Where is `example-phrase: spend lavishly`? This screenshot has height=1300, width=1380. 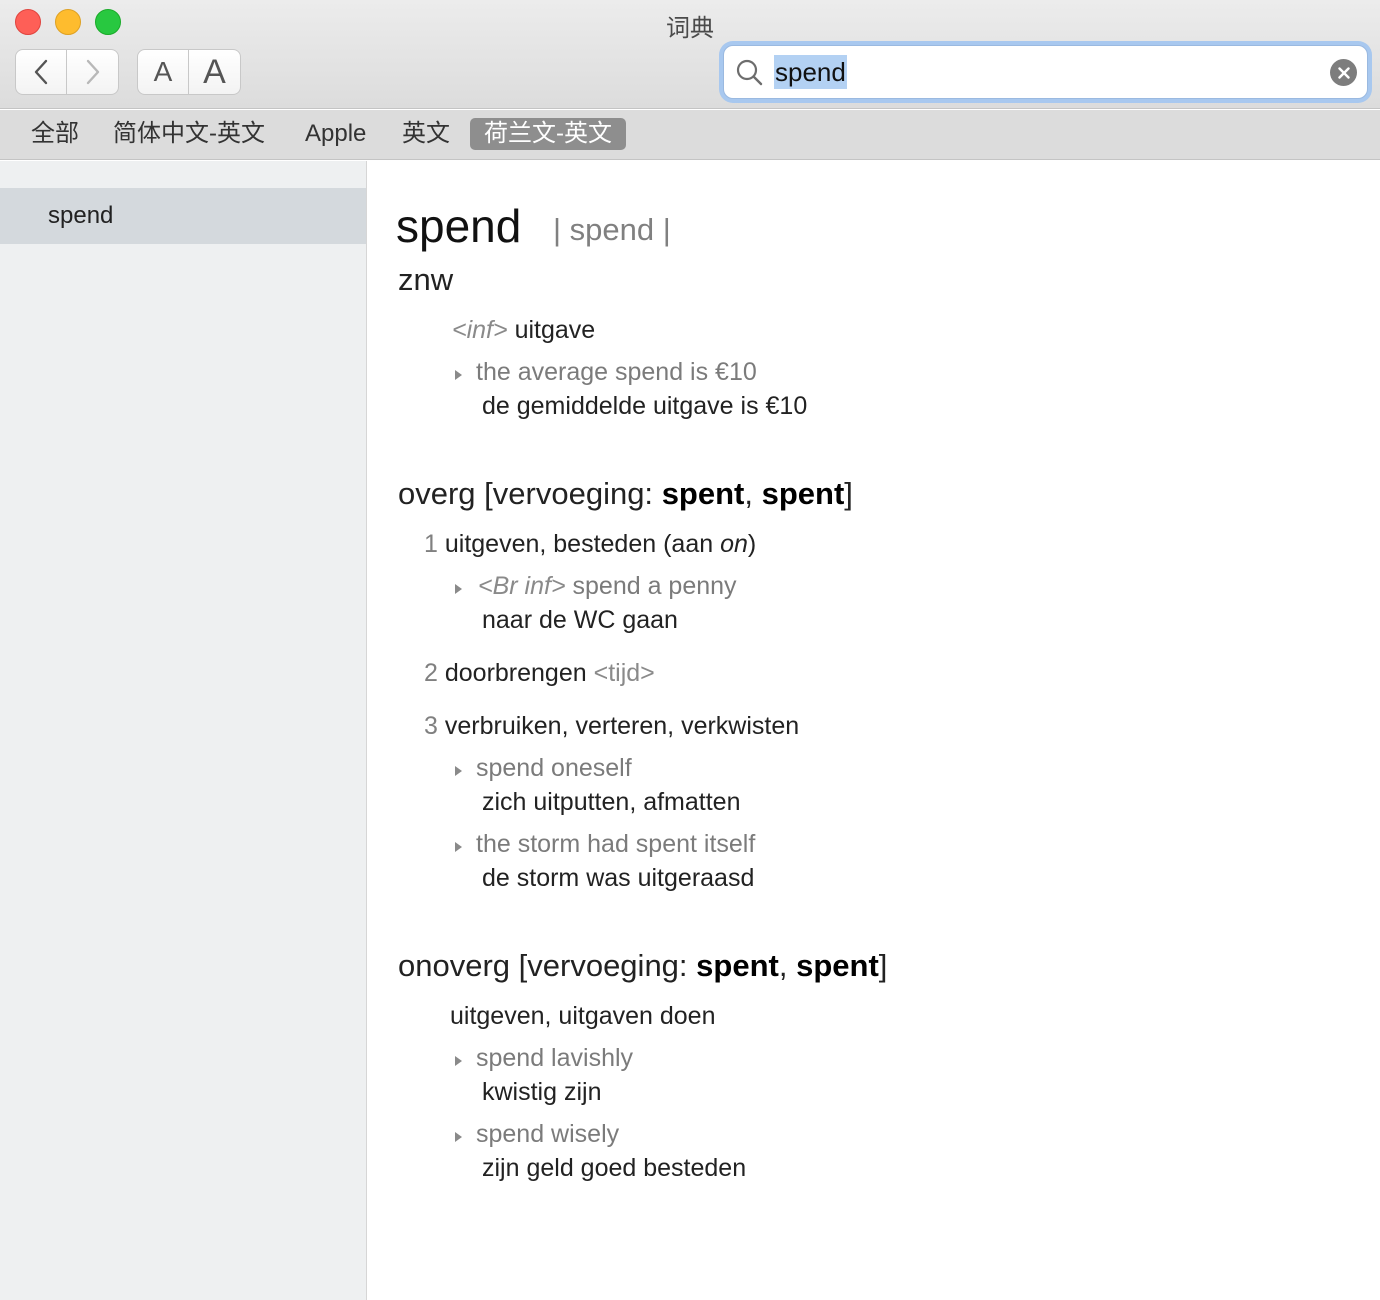 example-phrase: spend lavishly is located at coordinates (554, 1058).